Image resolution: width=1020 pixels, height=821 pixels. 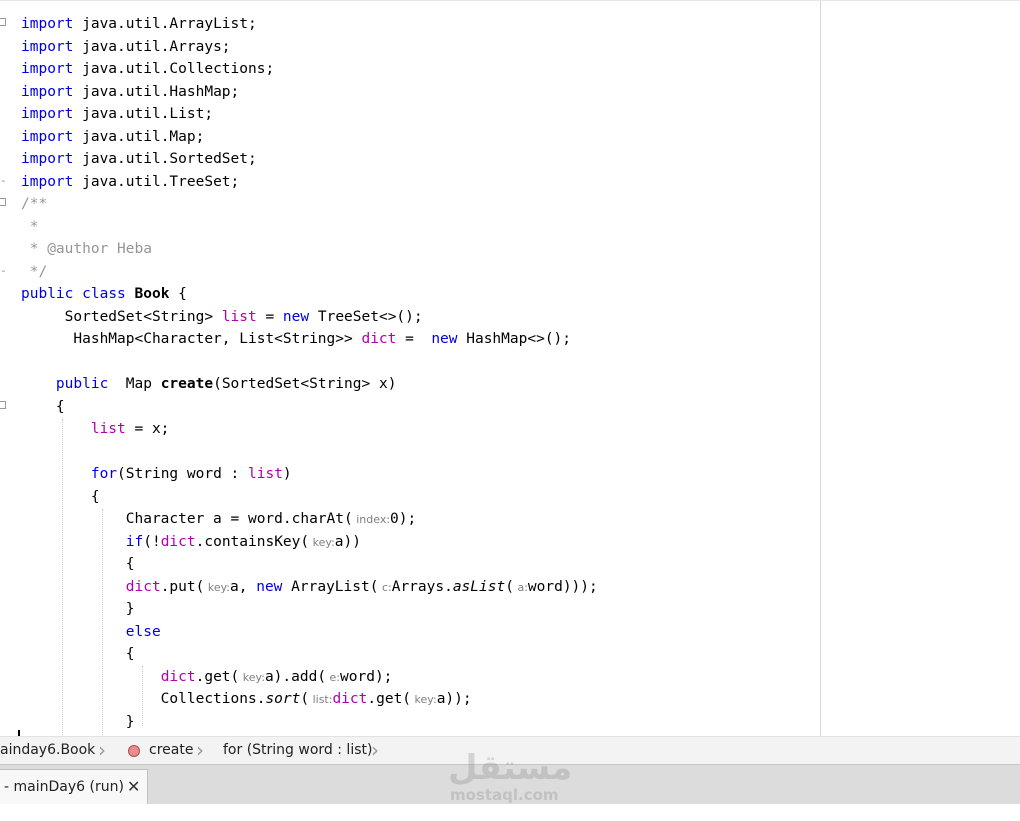 I want to click on code-line: import java.util.ArrayList;, so click(x=139, y=24).